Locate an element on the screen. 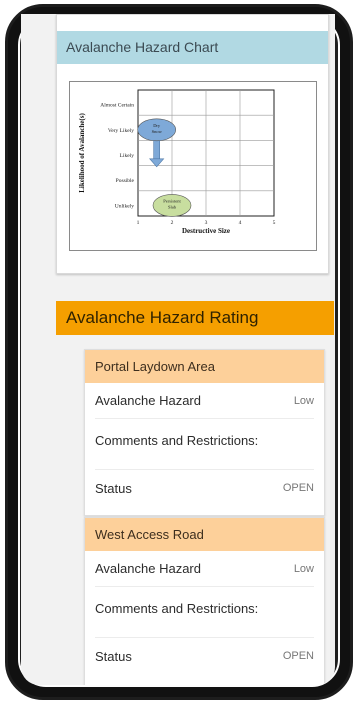 The image size is (358, 703). hazard-rating-title: Avalanche Hazard Rating is located at coordinates (195, 318).